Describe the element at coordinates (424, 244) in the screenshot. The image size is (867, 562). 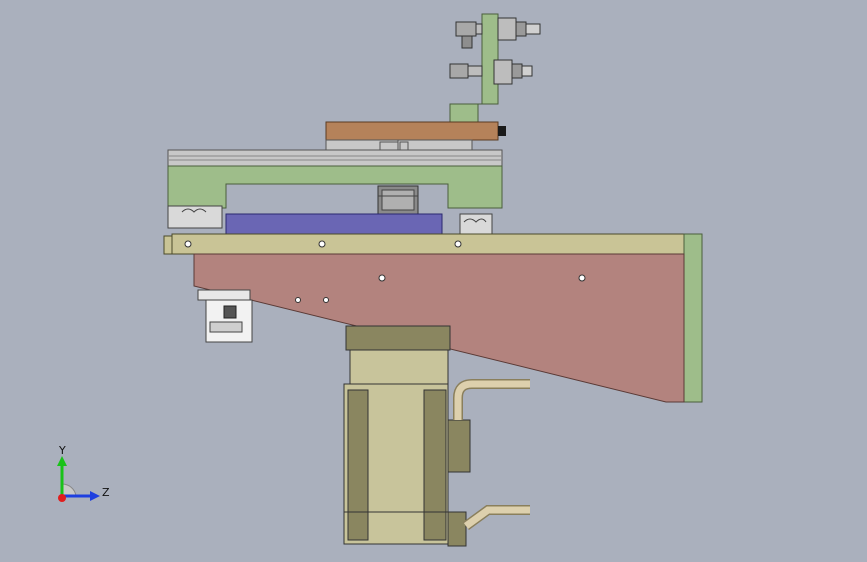
I see `base-plate` at that location.